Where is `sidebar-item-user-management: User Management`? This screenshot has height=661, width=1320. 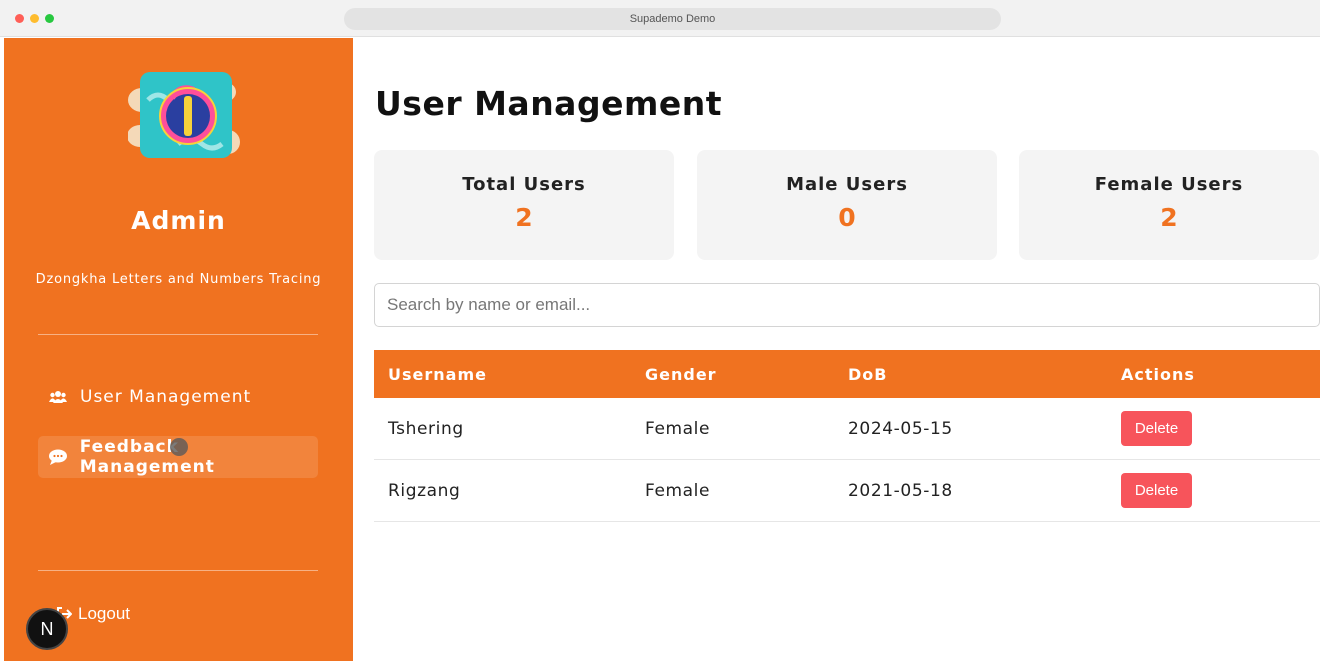 sidebar-item-user-management: User Management is located at coordinates (178, 397).